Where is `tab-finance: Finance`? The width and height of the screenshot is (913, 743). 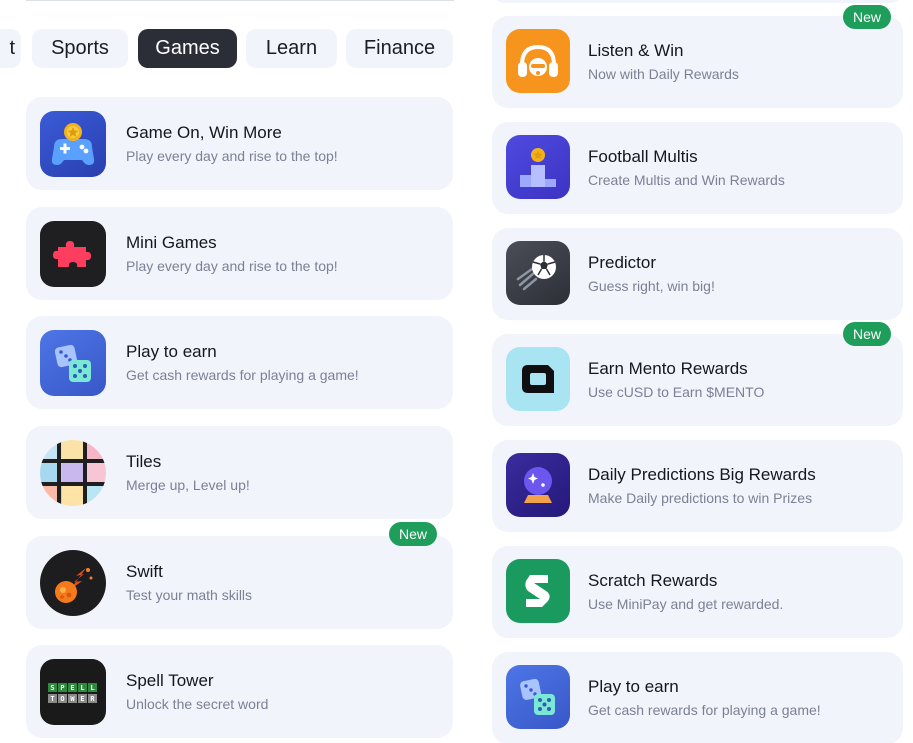 tab-finance: Finance is located at coordinates (399, 48).